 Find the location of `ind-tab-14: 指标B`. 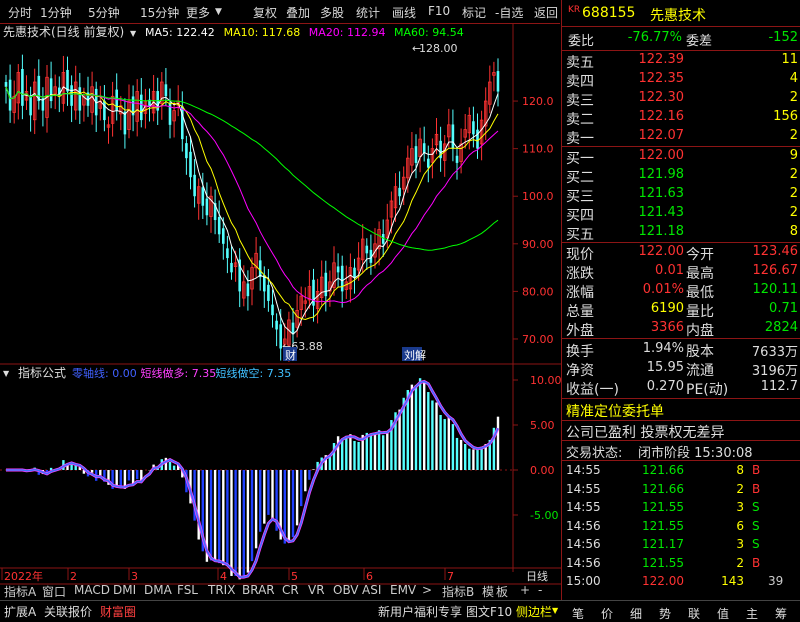

ind-tab-14: 指标B is located at coordinates (458, 591).